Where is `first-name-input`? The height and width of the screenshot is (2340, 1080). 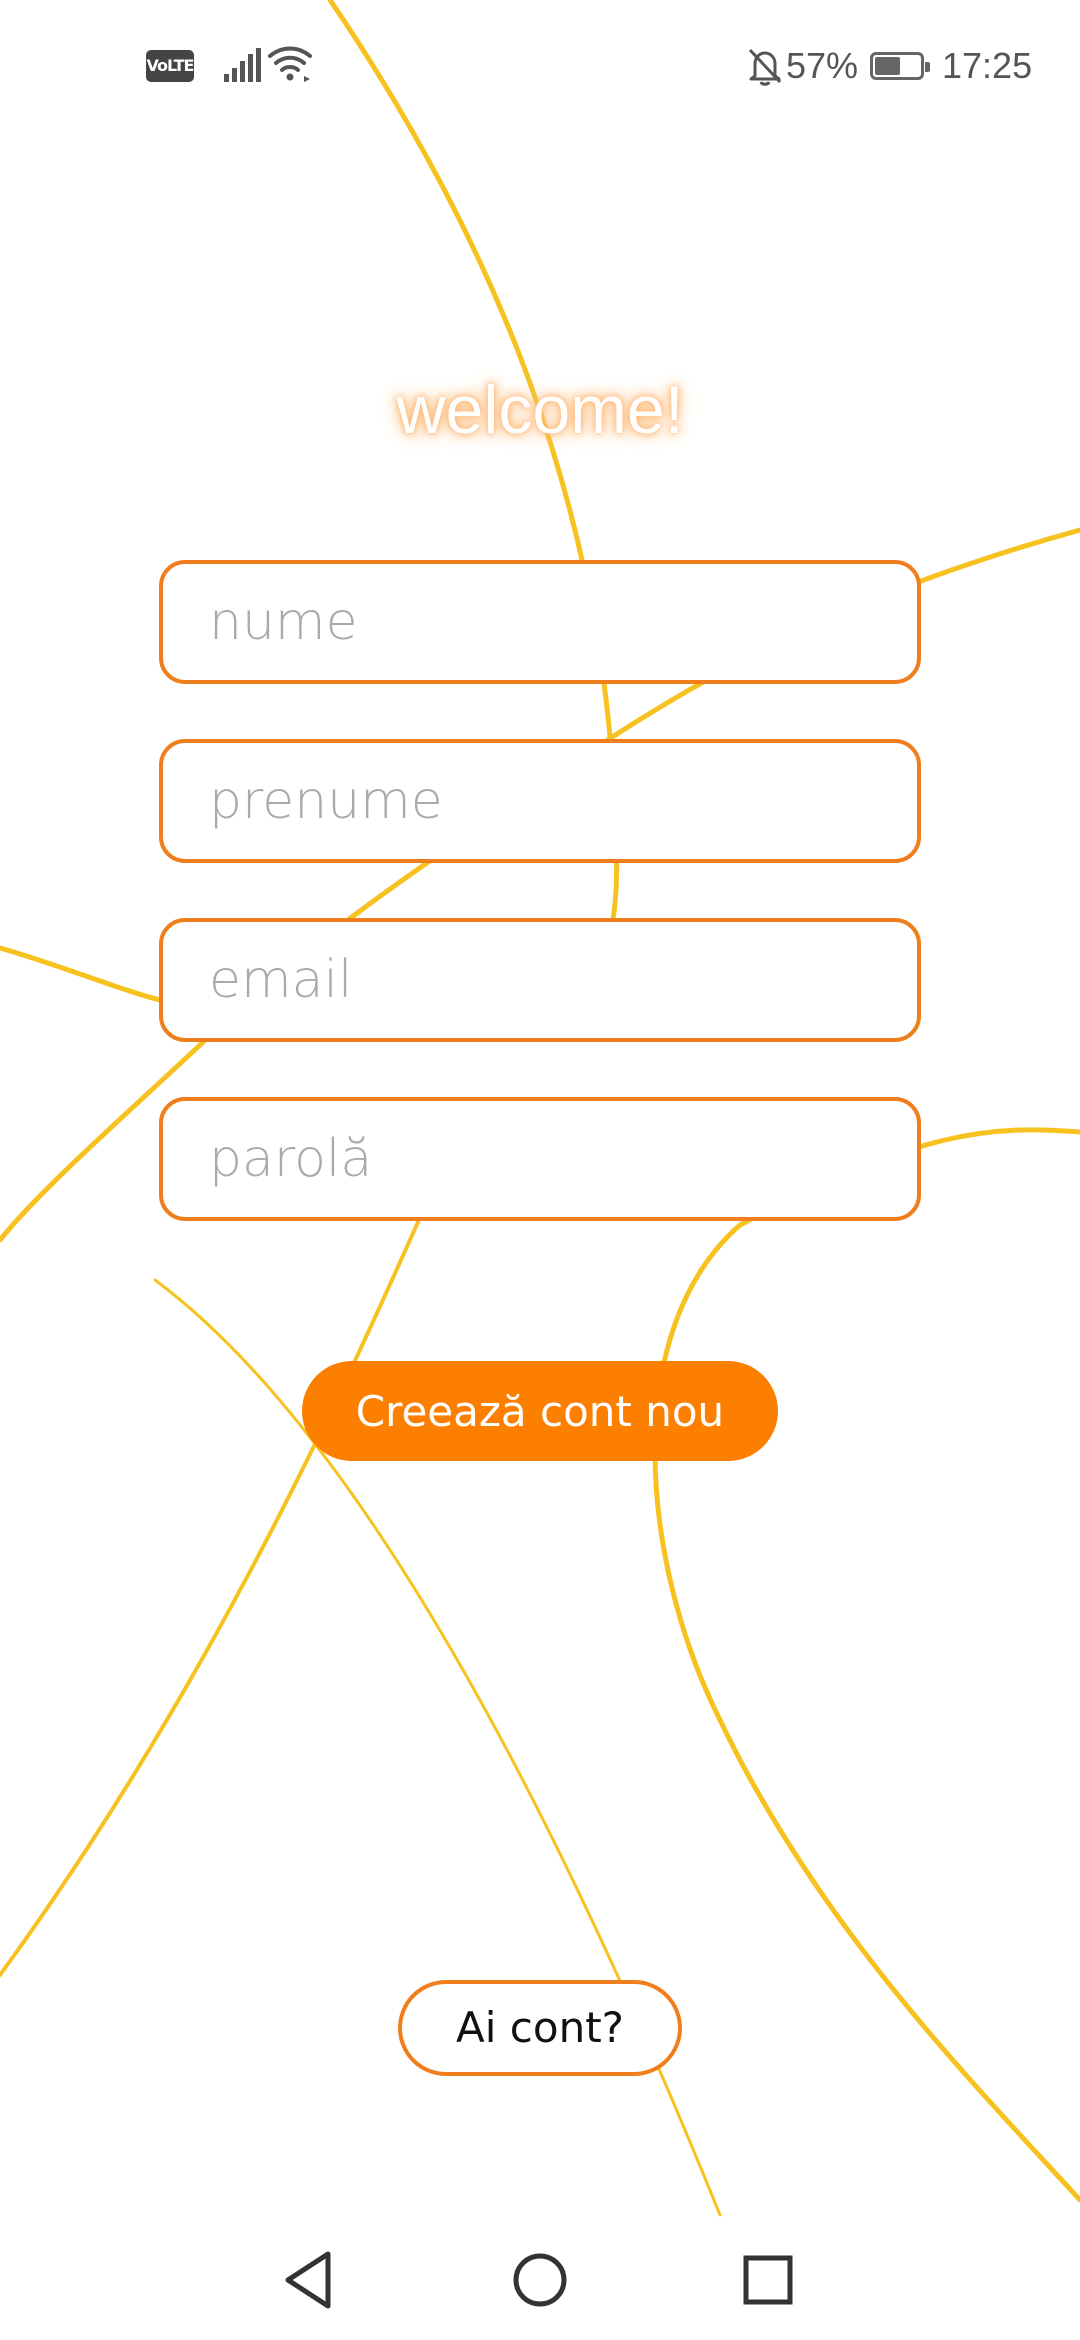
first-name-input is located at coordinates (540, 801).